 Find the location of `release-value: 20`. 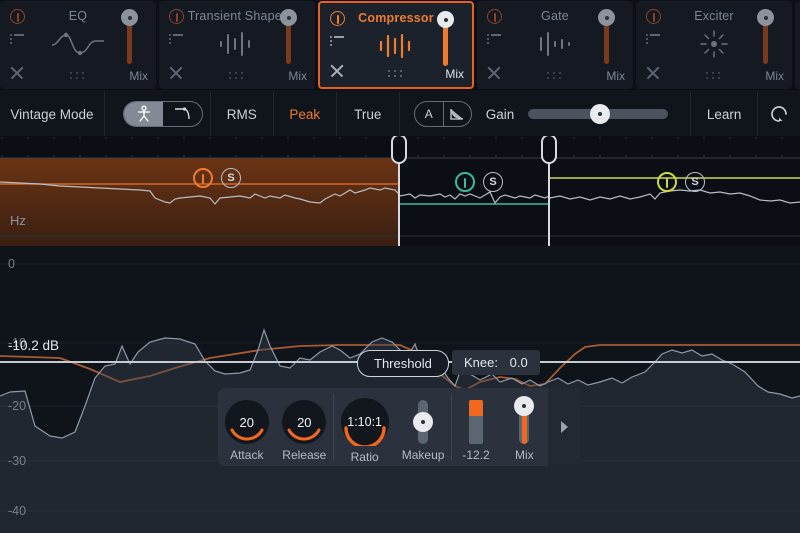

release-value: 20 is located at coordinates (304, 422).